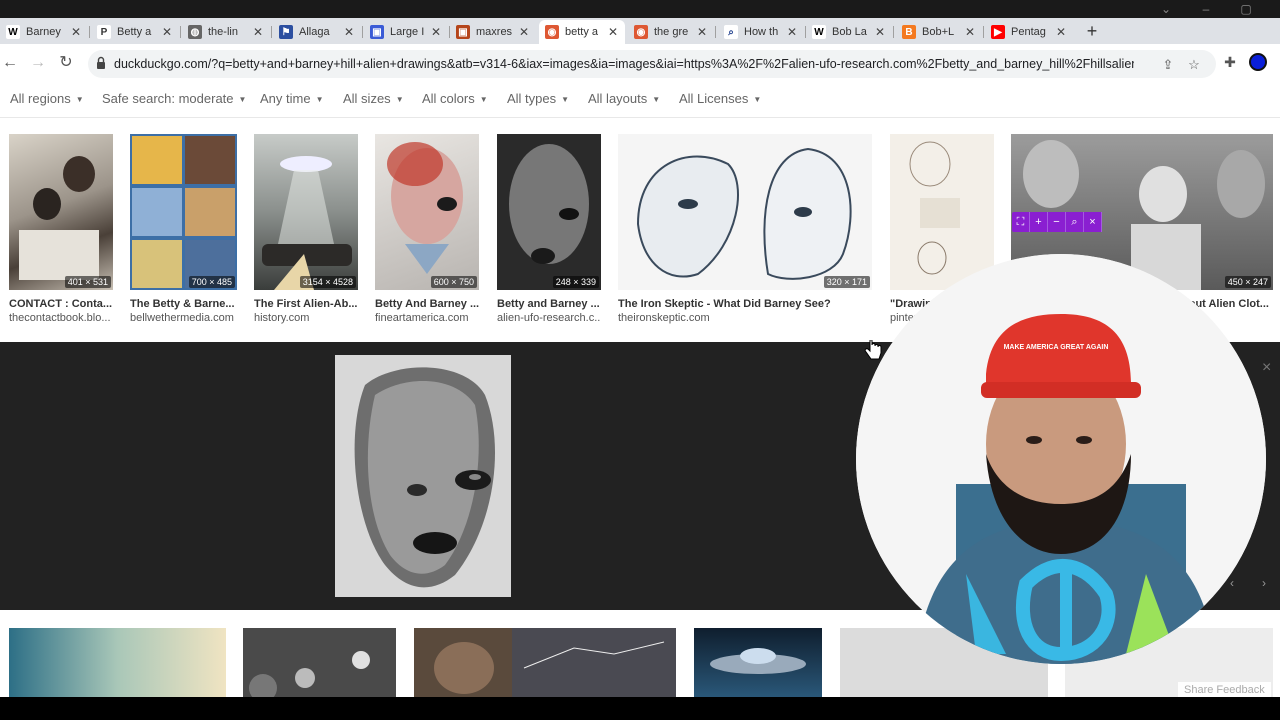 The width and height of the screenshot is (1280, 720). What do you see at coordinates (1206, 9) in the screenshot?
I see `minimize-icon: –` at bounding box center [1206, 9].